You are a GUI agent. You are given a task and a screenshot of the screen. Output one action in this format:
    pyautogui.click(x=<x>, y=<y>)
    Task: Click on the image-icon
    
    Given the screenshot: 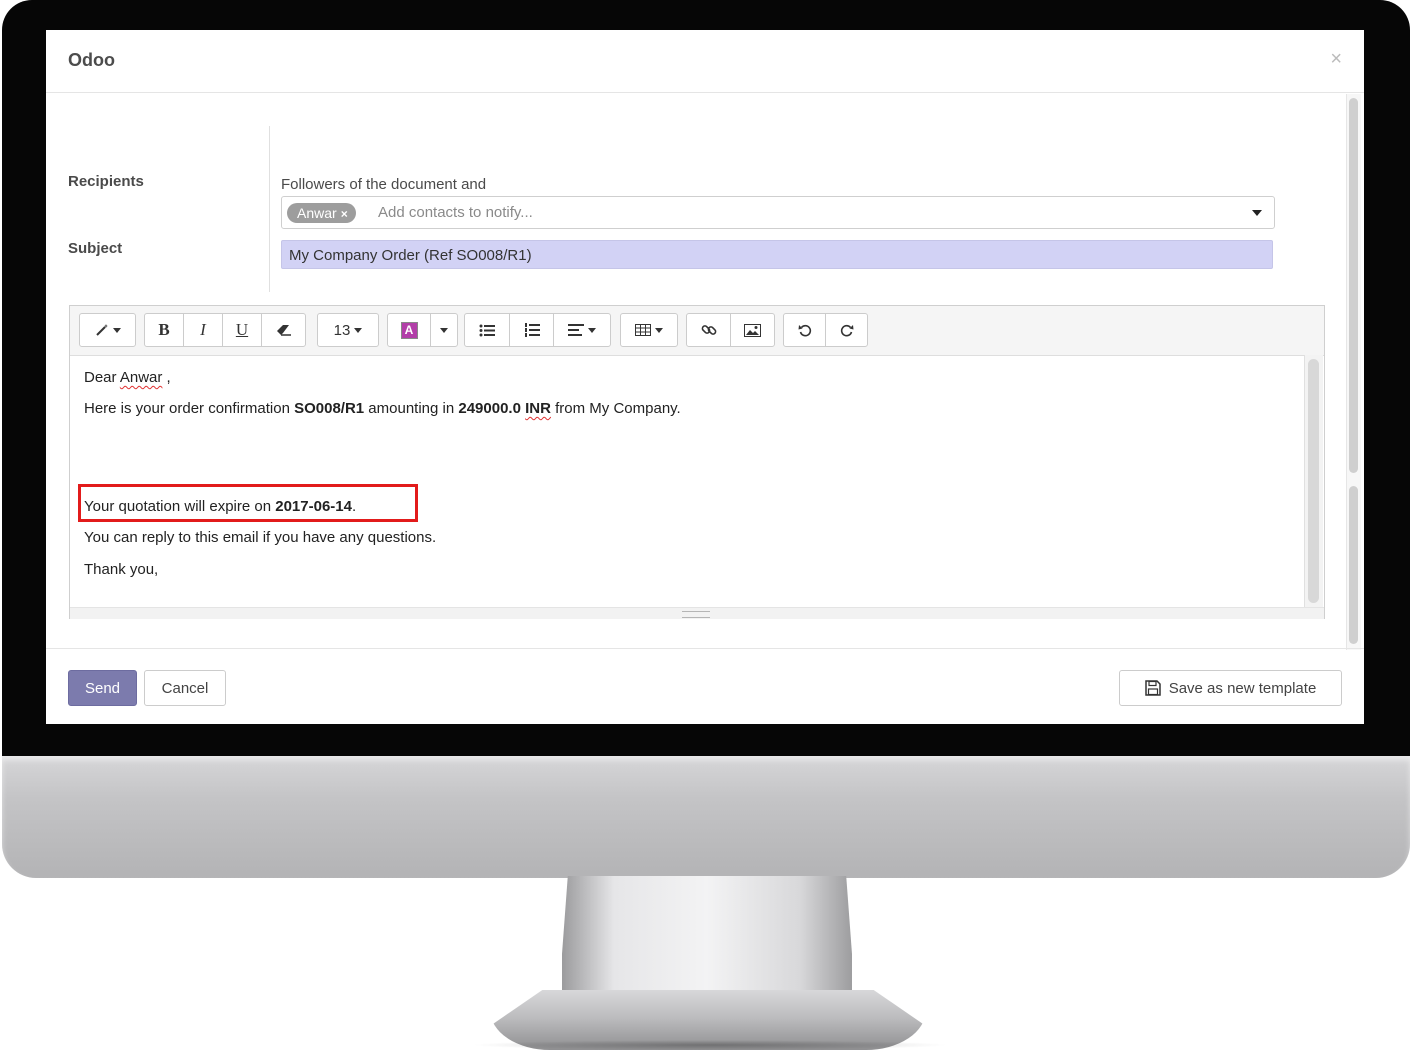 What is the action you would take?
    pyautogui.click(x=752, y=330)
    